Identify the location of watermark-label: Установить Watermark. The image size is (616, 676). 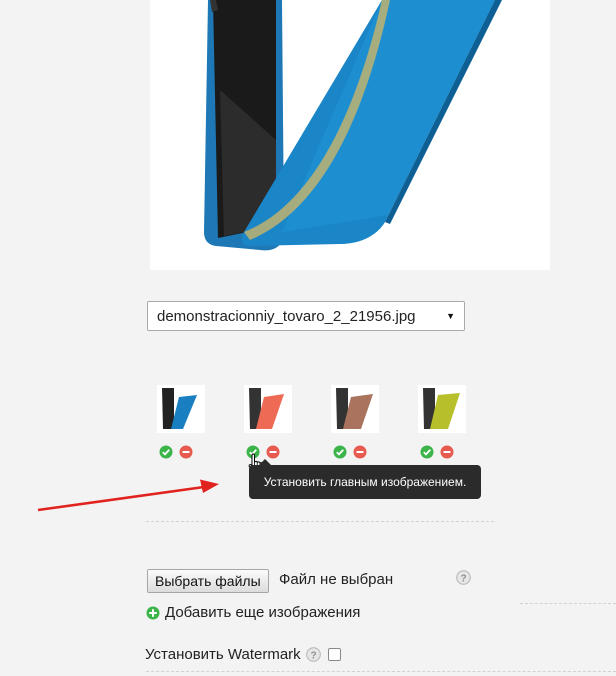
(223, 654).